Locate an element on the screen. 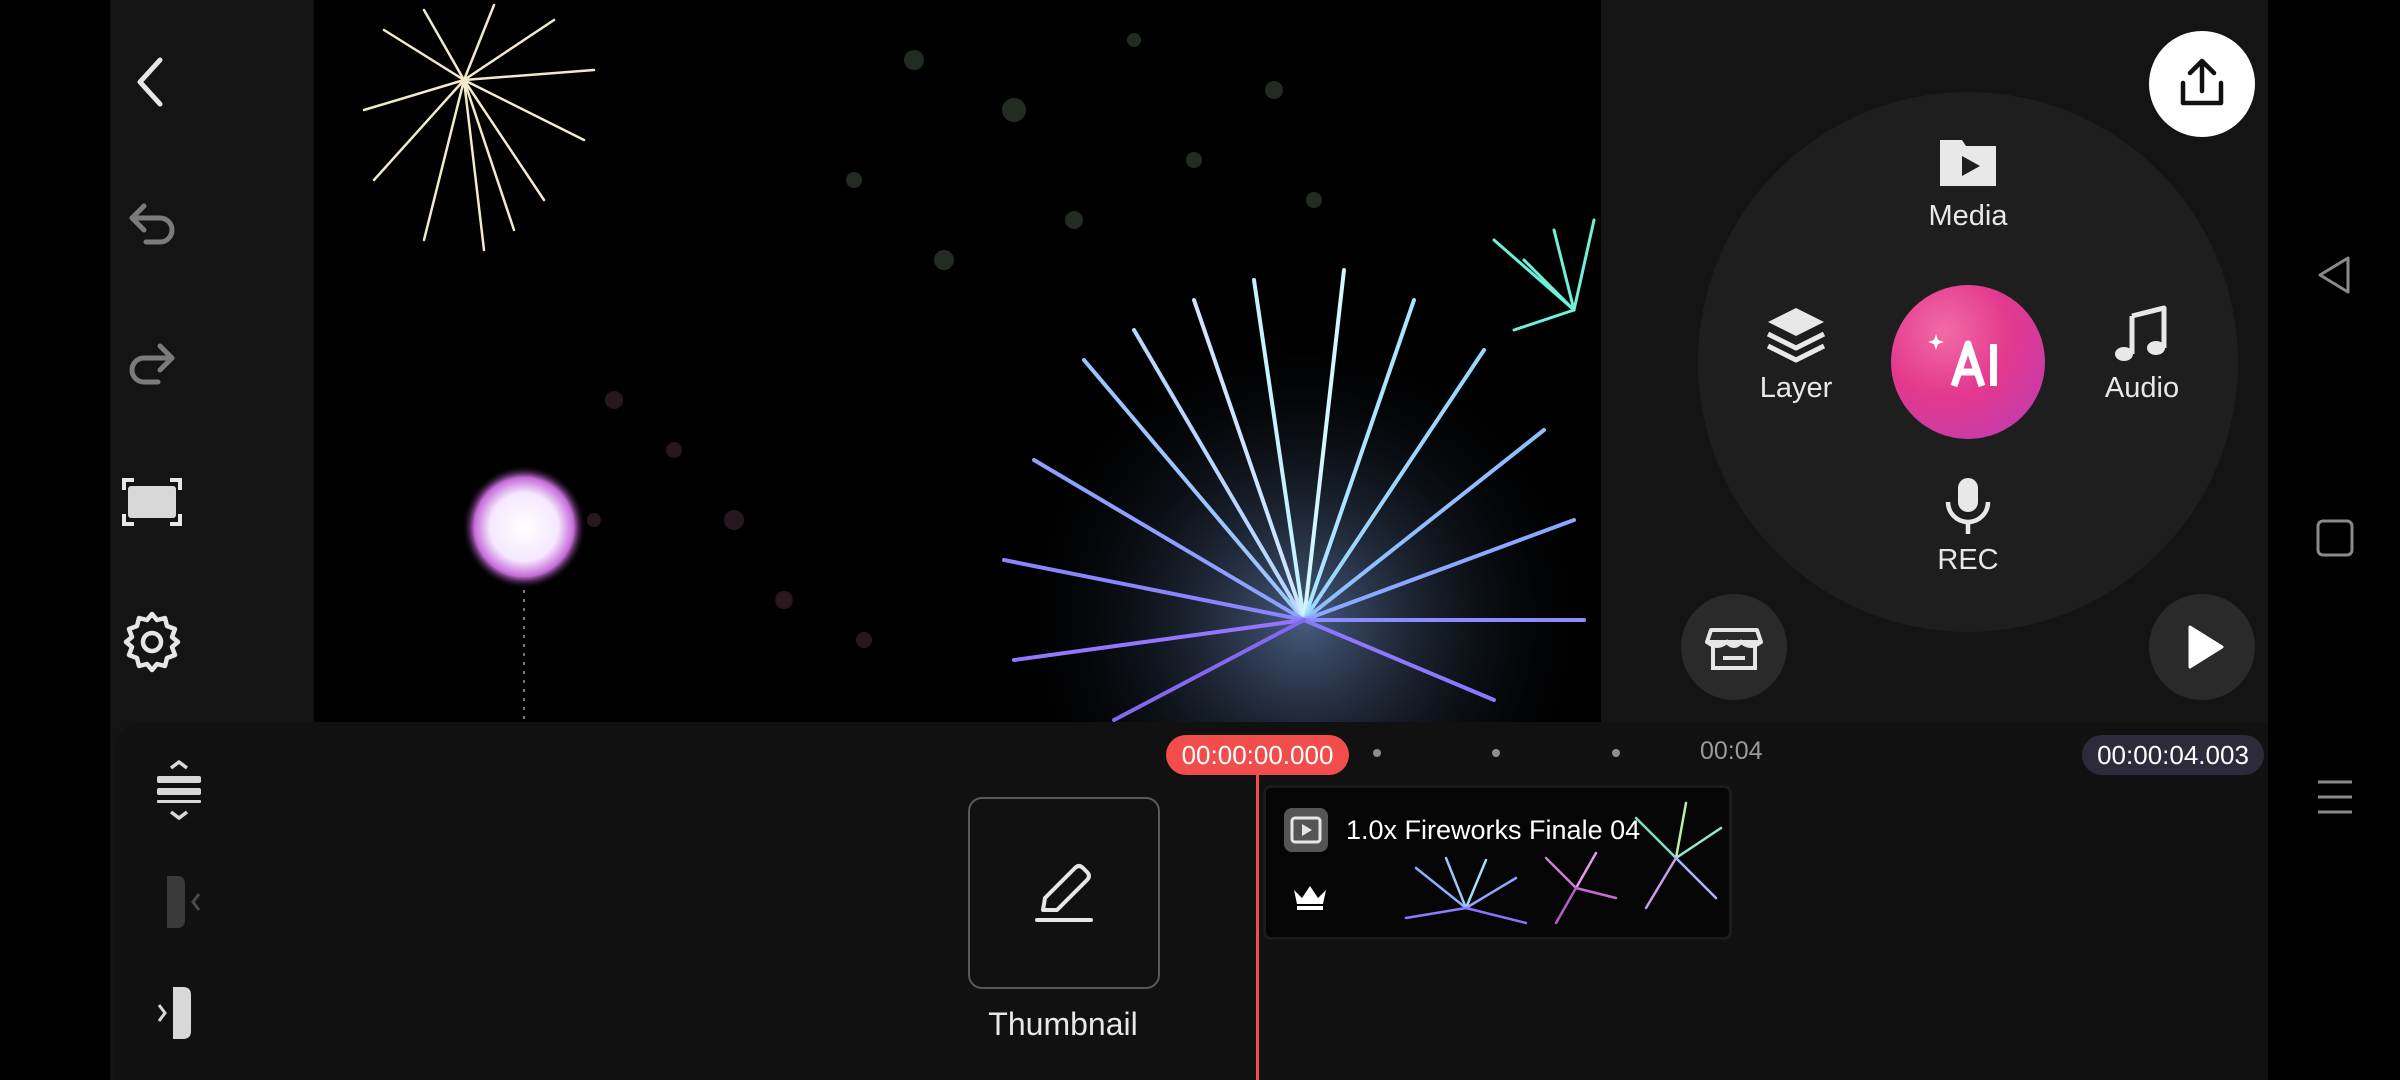 The height and width of the screenshot is (1080, 2400). rec-label: REC is located at coordinates (1968, 560).